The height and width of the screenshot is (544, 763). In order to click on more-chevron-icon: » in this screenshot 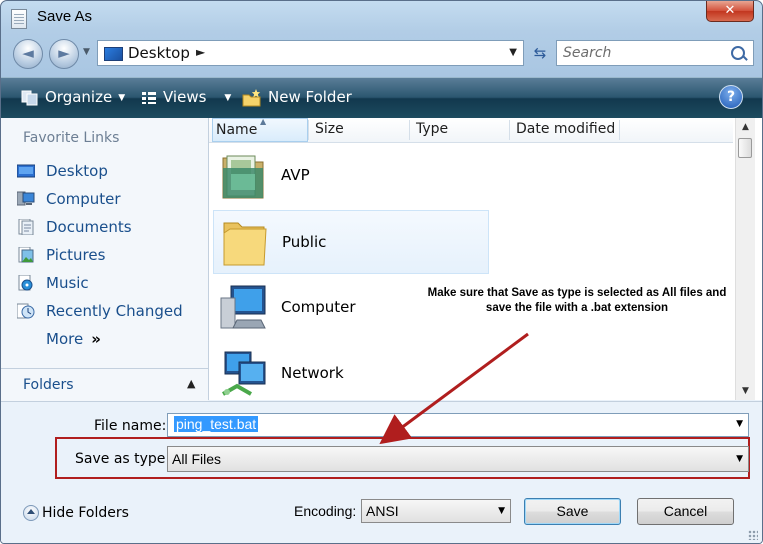, I will do `click(96, 339)`.